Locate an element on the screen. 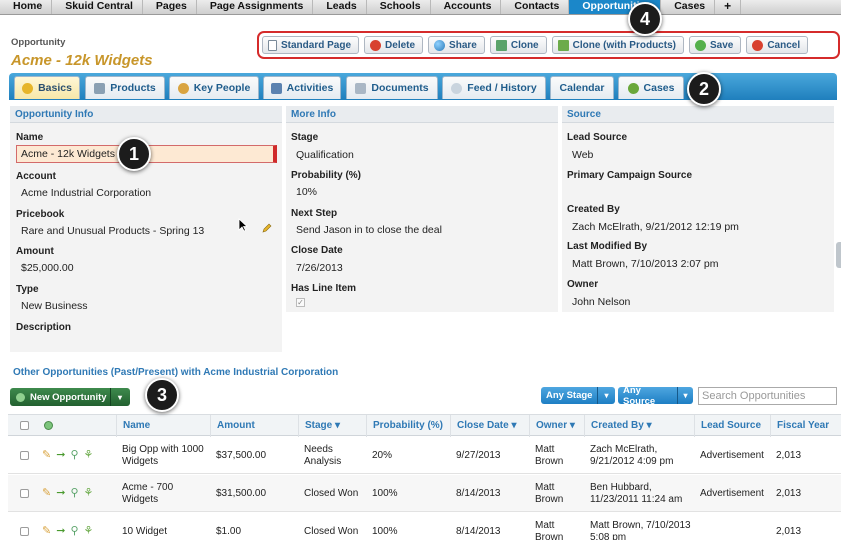 Image resolution: width=841 pixels, height=540 pixels. tab-basics-label: Basics is located at coordinates (55, 88).